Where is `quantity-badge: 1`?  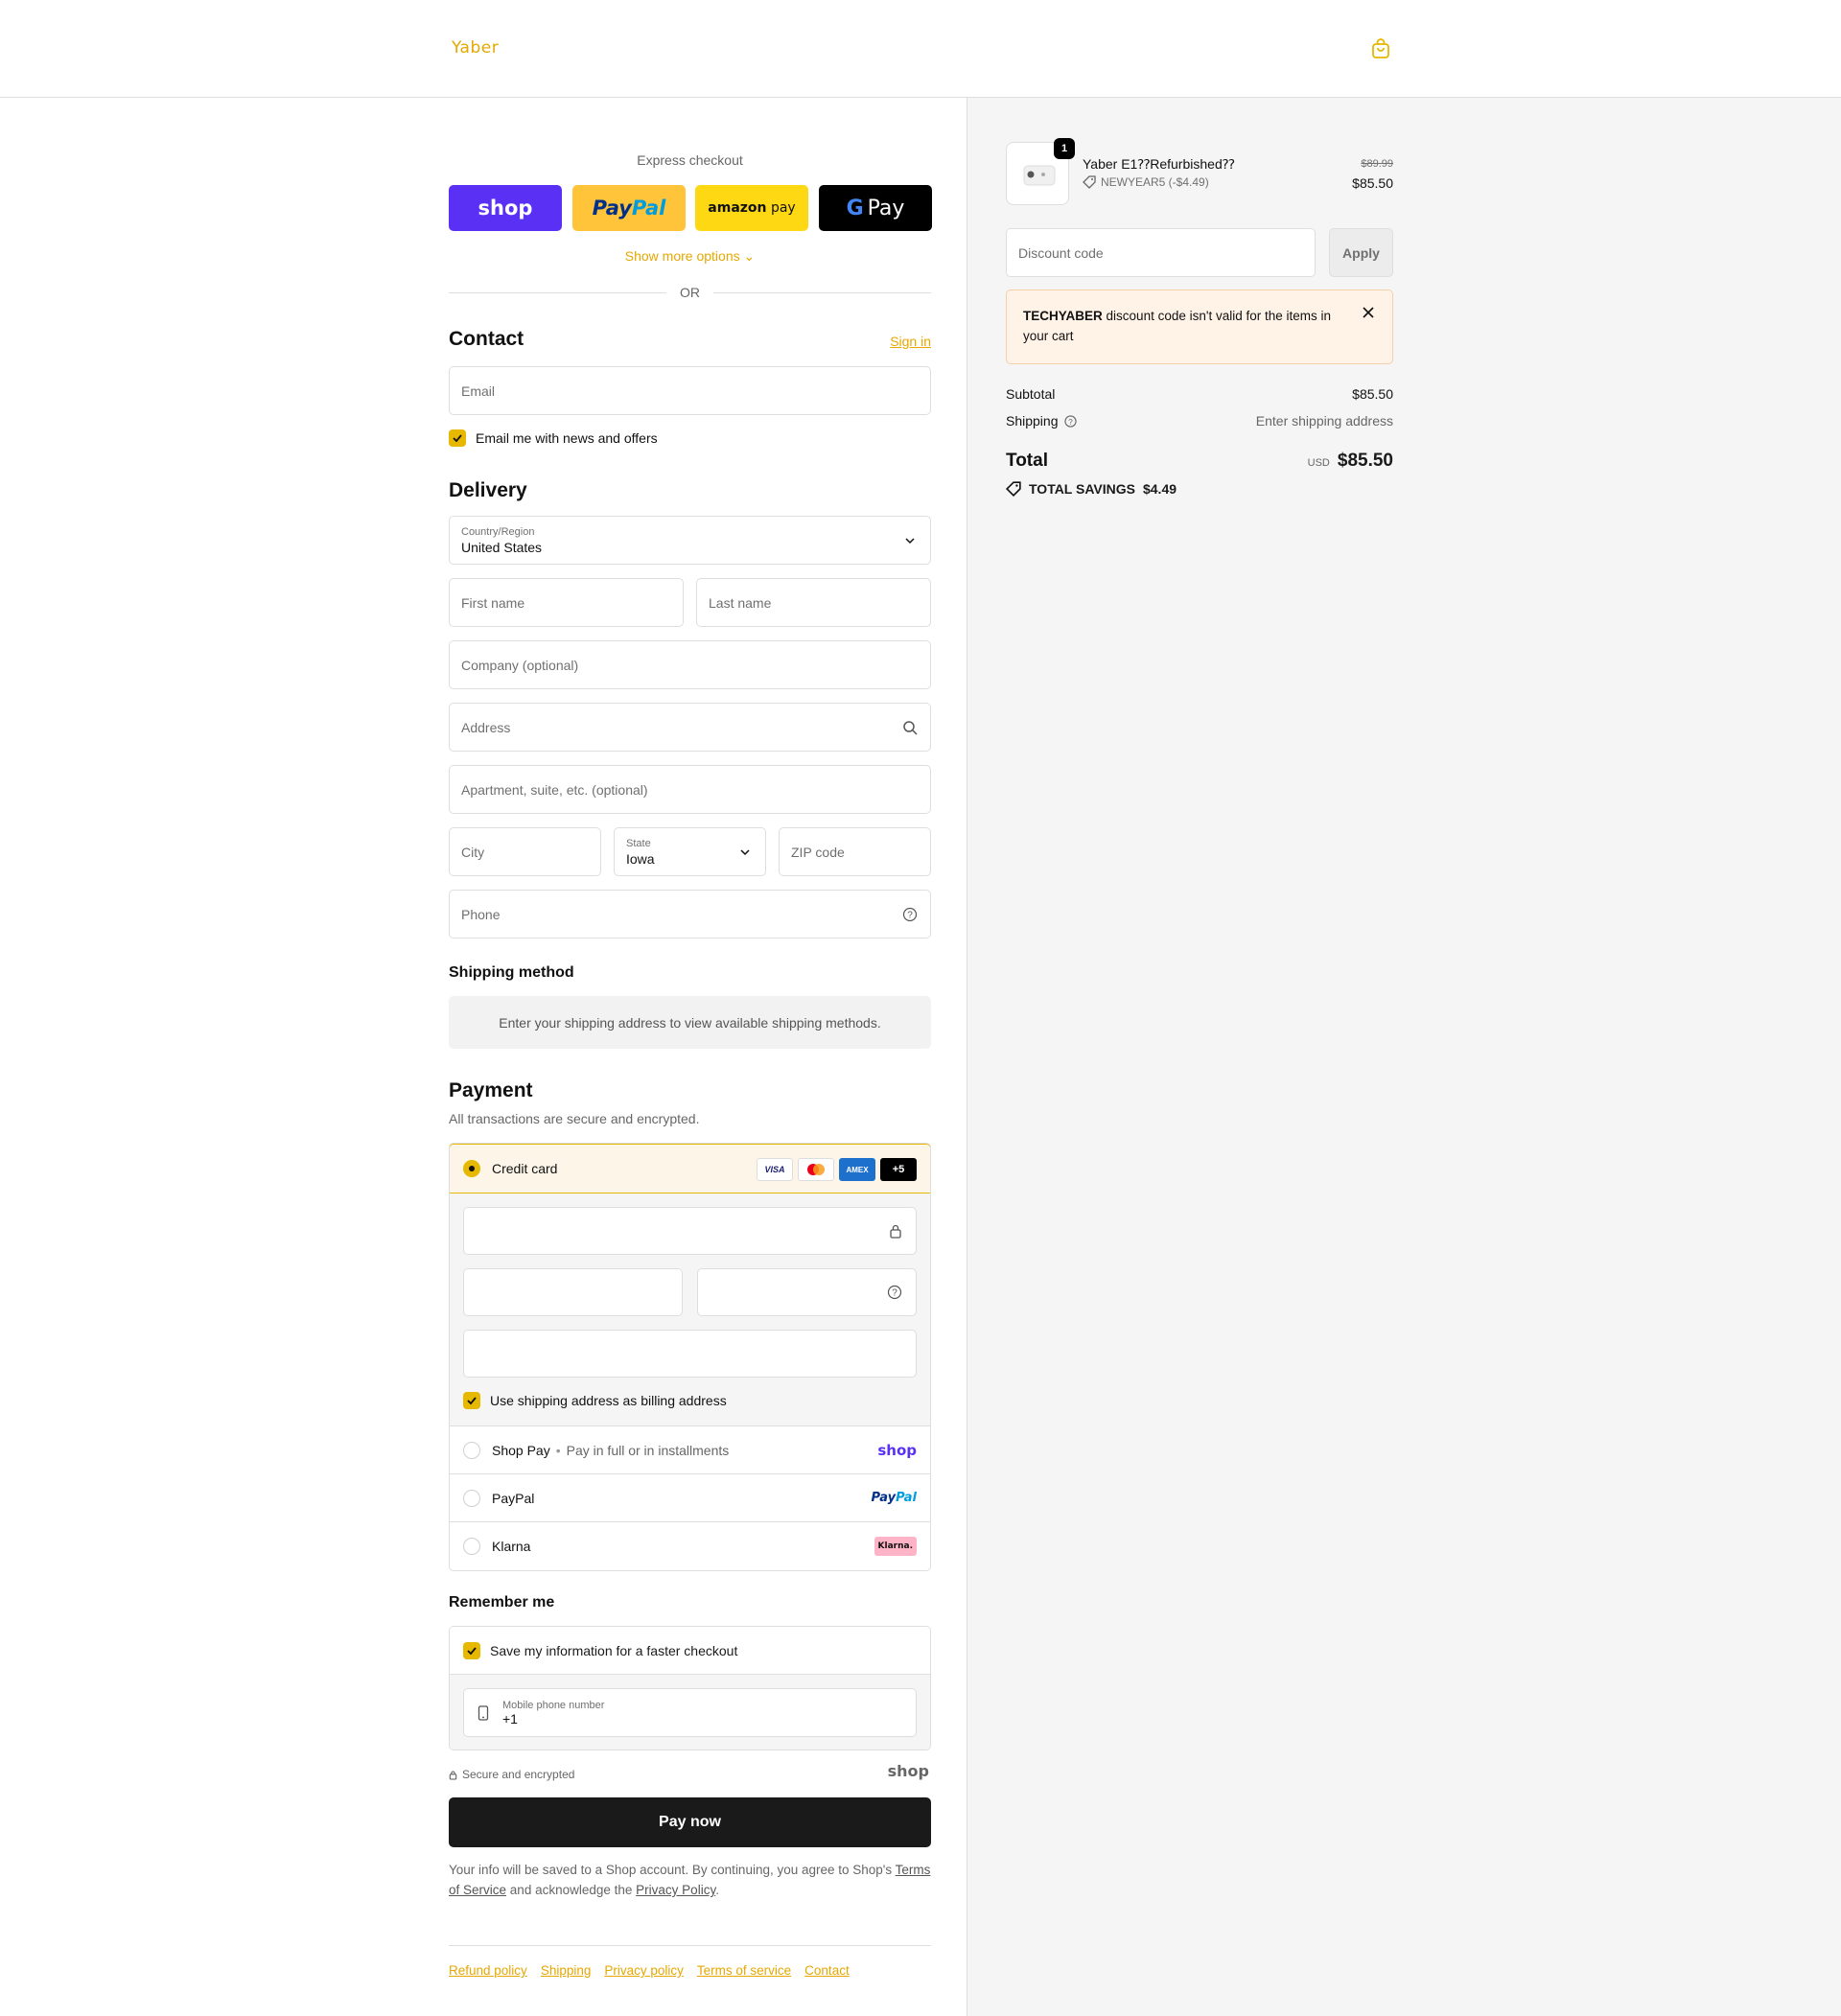 quantity-badge: 1 is located at coordinates (1064, 148).